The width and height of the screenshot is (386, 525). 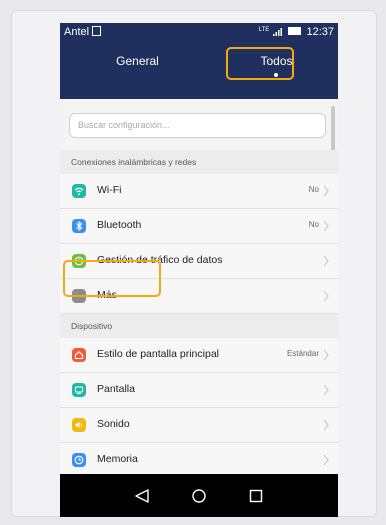 I want to click on sound-icon, so click(x=79, y=425).